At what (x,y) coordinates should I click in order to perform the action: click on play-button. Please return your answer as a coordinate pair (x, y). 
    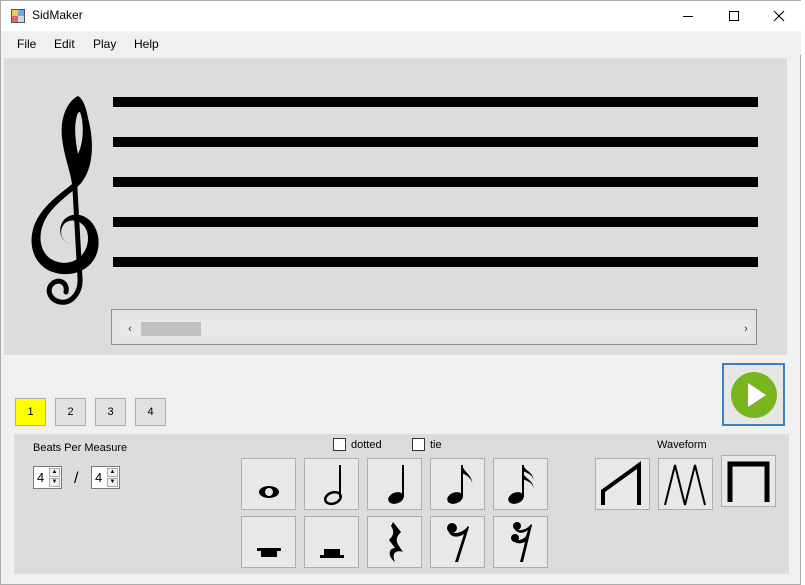
    Looking at the image, I should click on (753, 394).